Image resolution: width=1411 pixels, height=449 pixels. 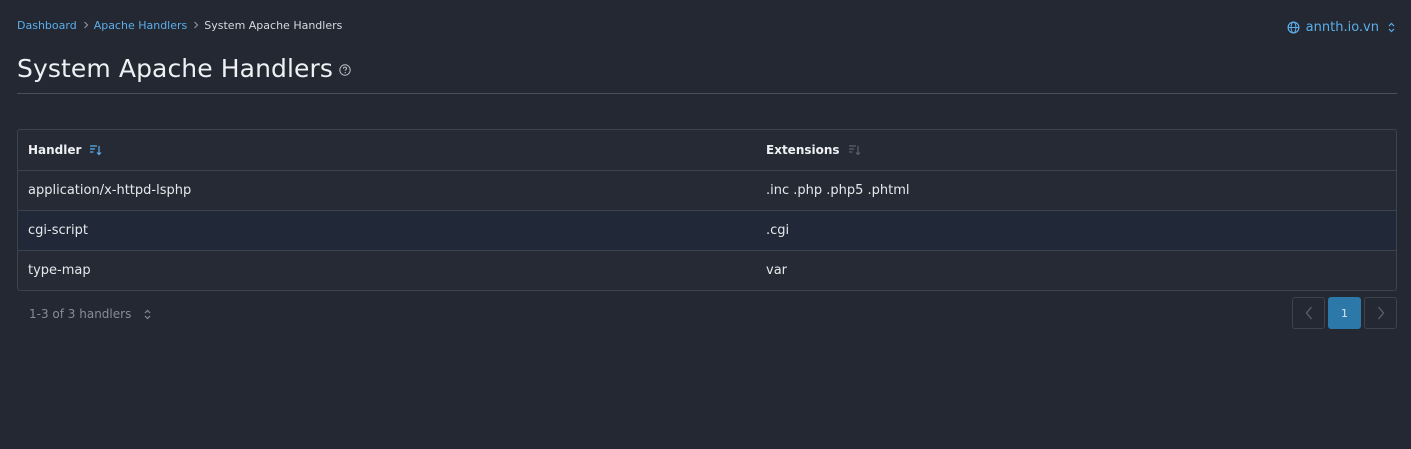 I want to click on handler-cell: type-map, so click(x=59, y=270).